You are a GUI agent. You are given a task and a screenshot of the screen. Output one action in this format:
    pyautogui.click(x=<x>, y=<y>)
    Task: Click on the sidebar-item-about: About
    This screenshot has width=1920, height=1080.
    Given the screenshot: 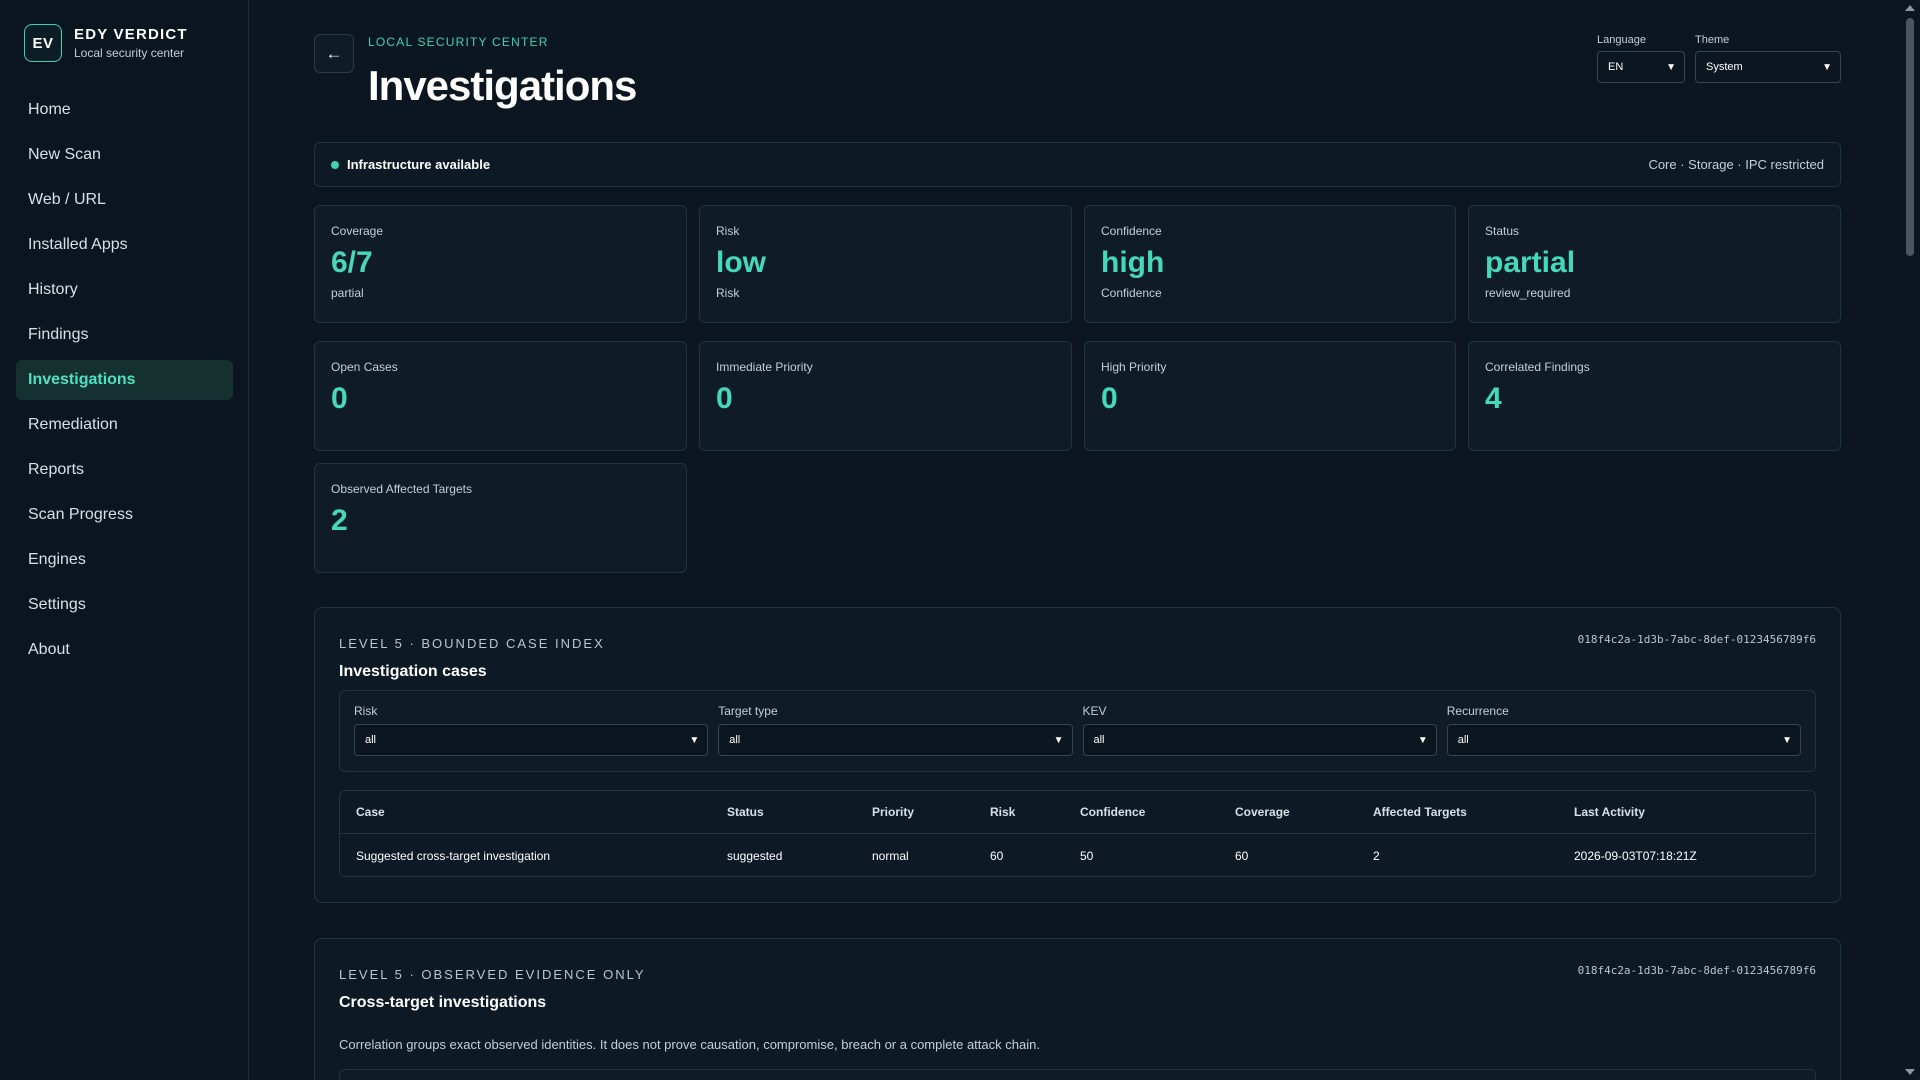 What is the action you would take?
    pyautogui.click(x=124, y=650)
    